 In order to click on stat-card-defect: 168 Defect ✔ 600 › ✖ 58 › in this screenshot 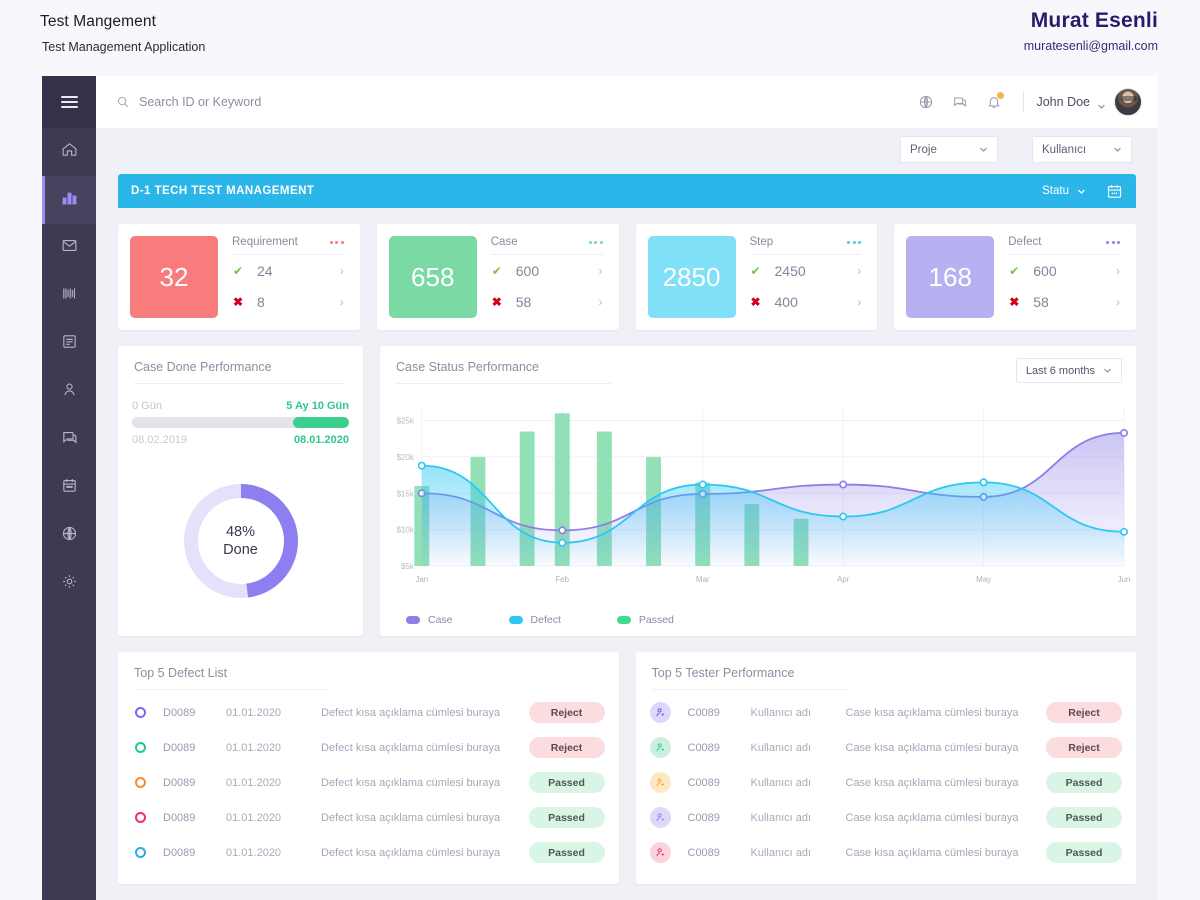, I will do `click(1015, 277)`.